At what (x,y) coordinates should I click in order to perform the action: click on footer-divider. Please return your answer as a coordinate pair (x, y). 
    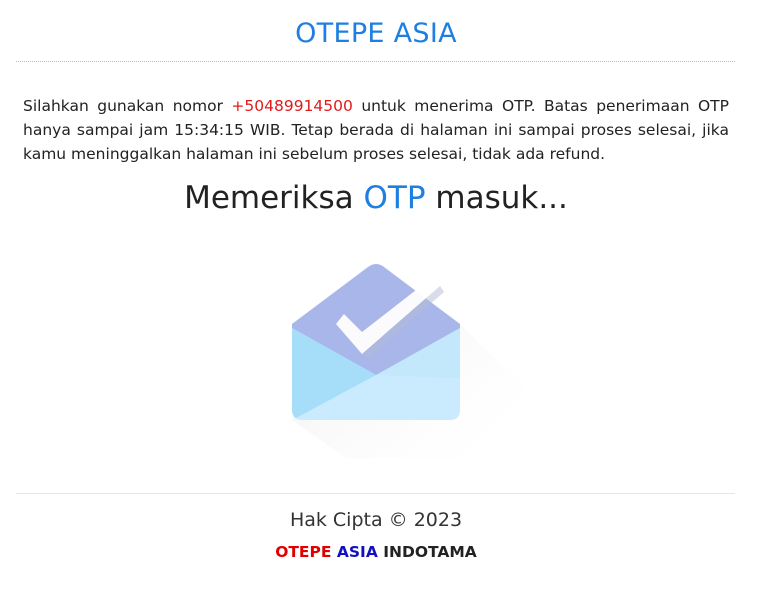
    Looking at the image, I should click on (375, 493).